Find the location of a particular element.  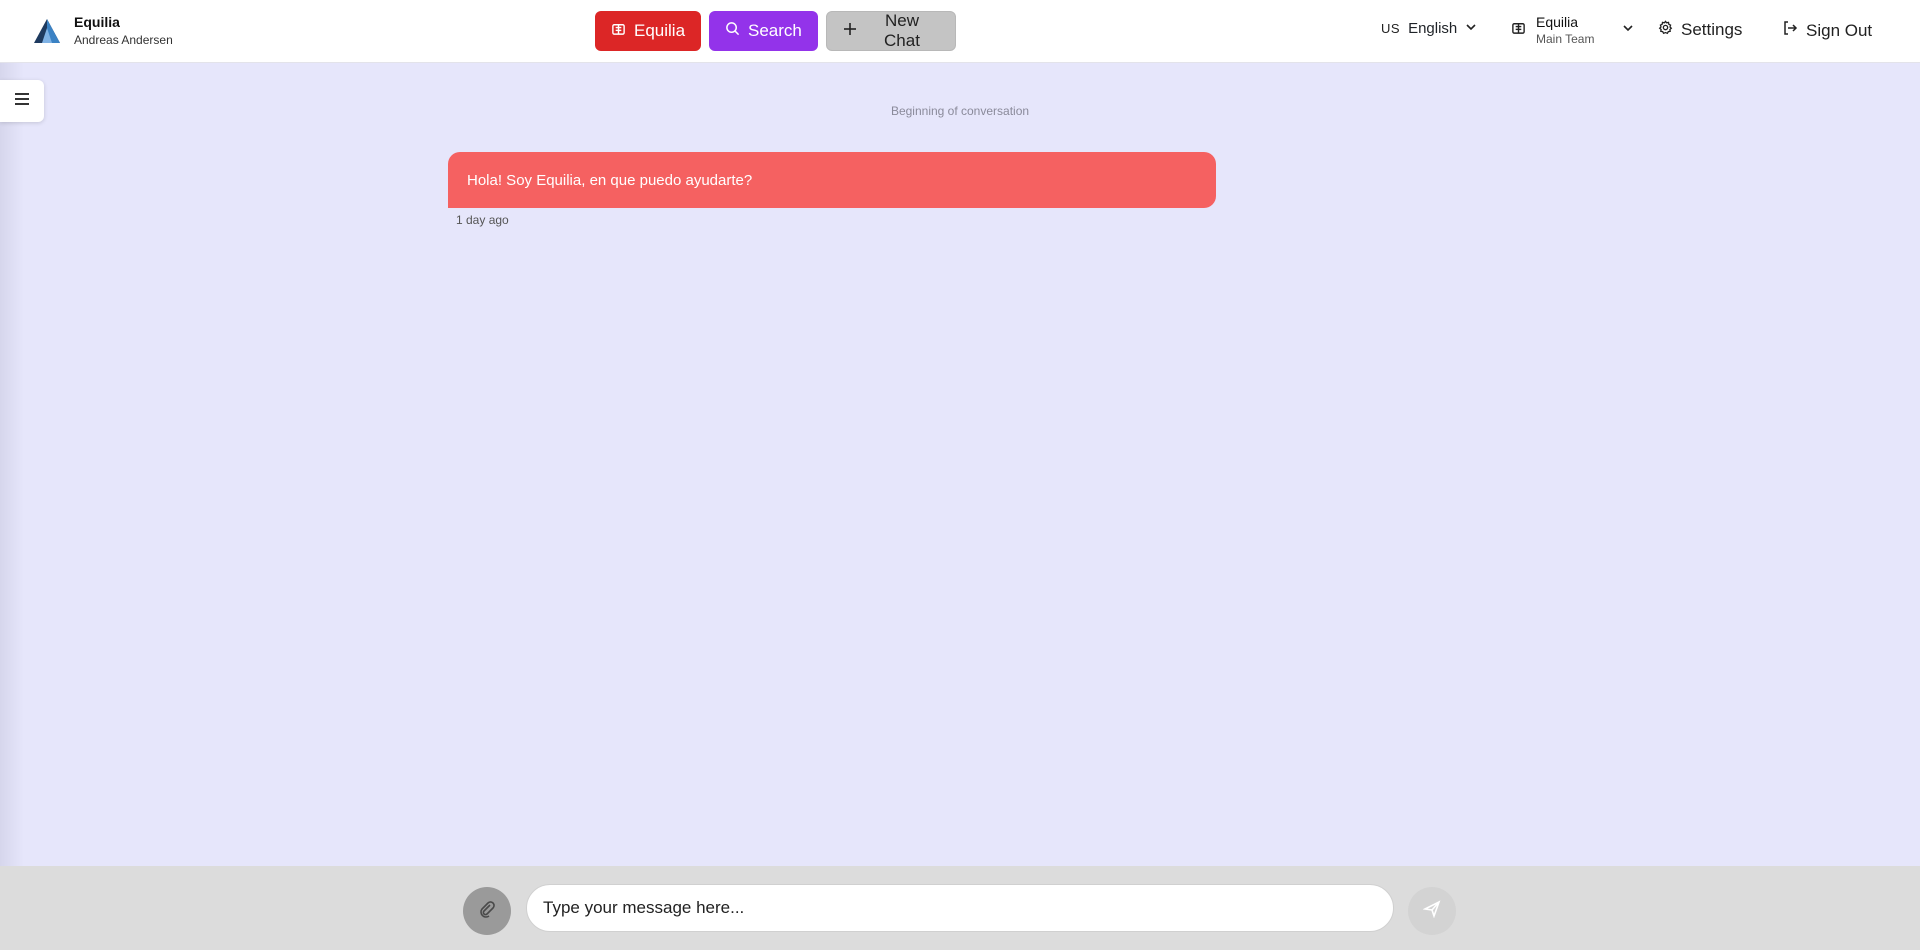

center-actions: Equilia Search New Chat is located at coordinates (775, 31).